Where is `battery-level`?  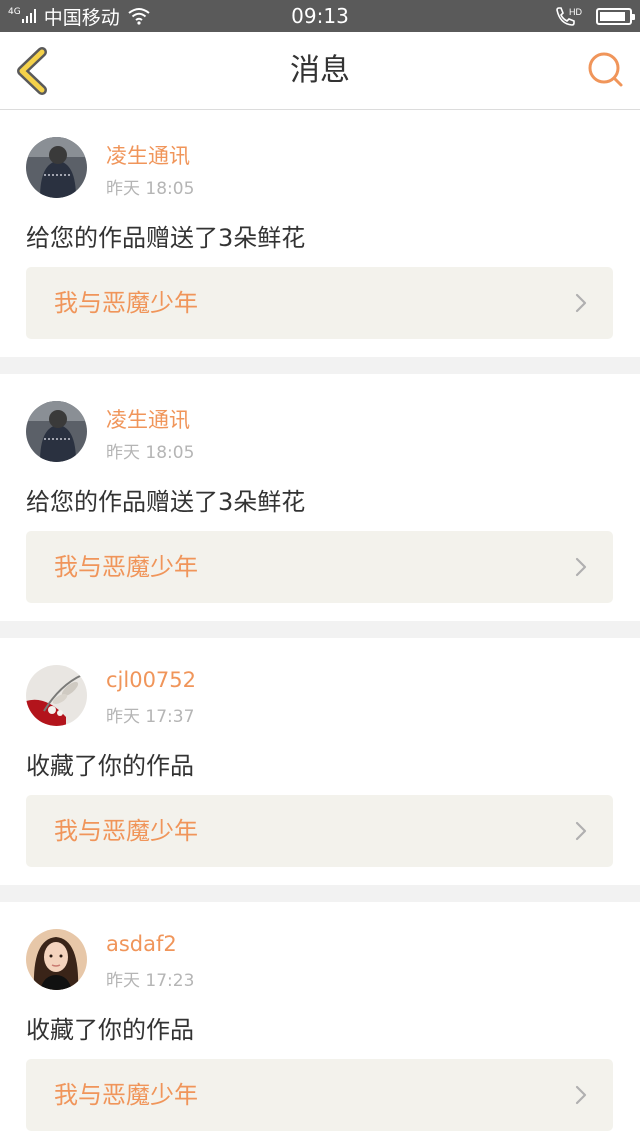
battery-level is located at coordinates (613, 16).